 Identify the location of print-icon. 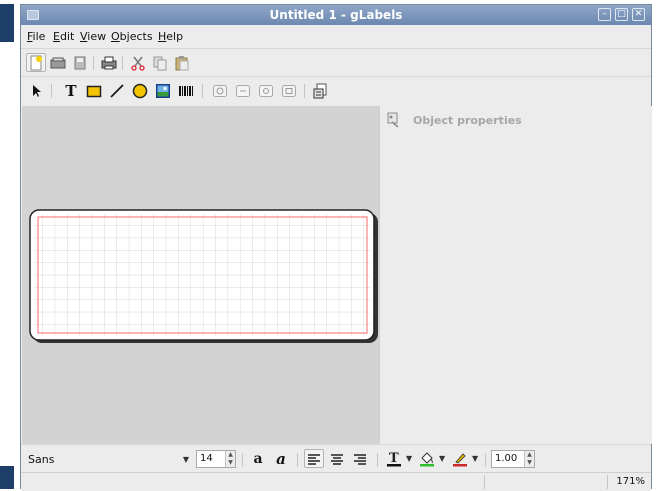
(109, 62).